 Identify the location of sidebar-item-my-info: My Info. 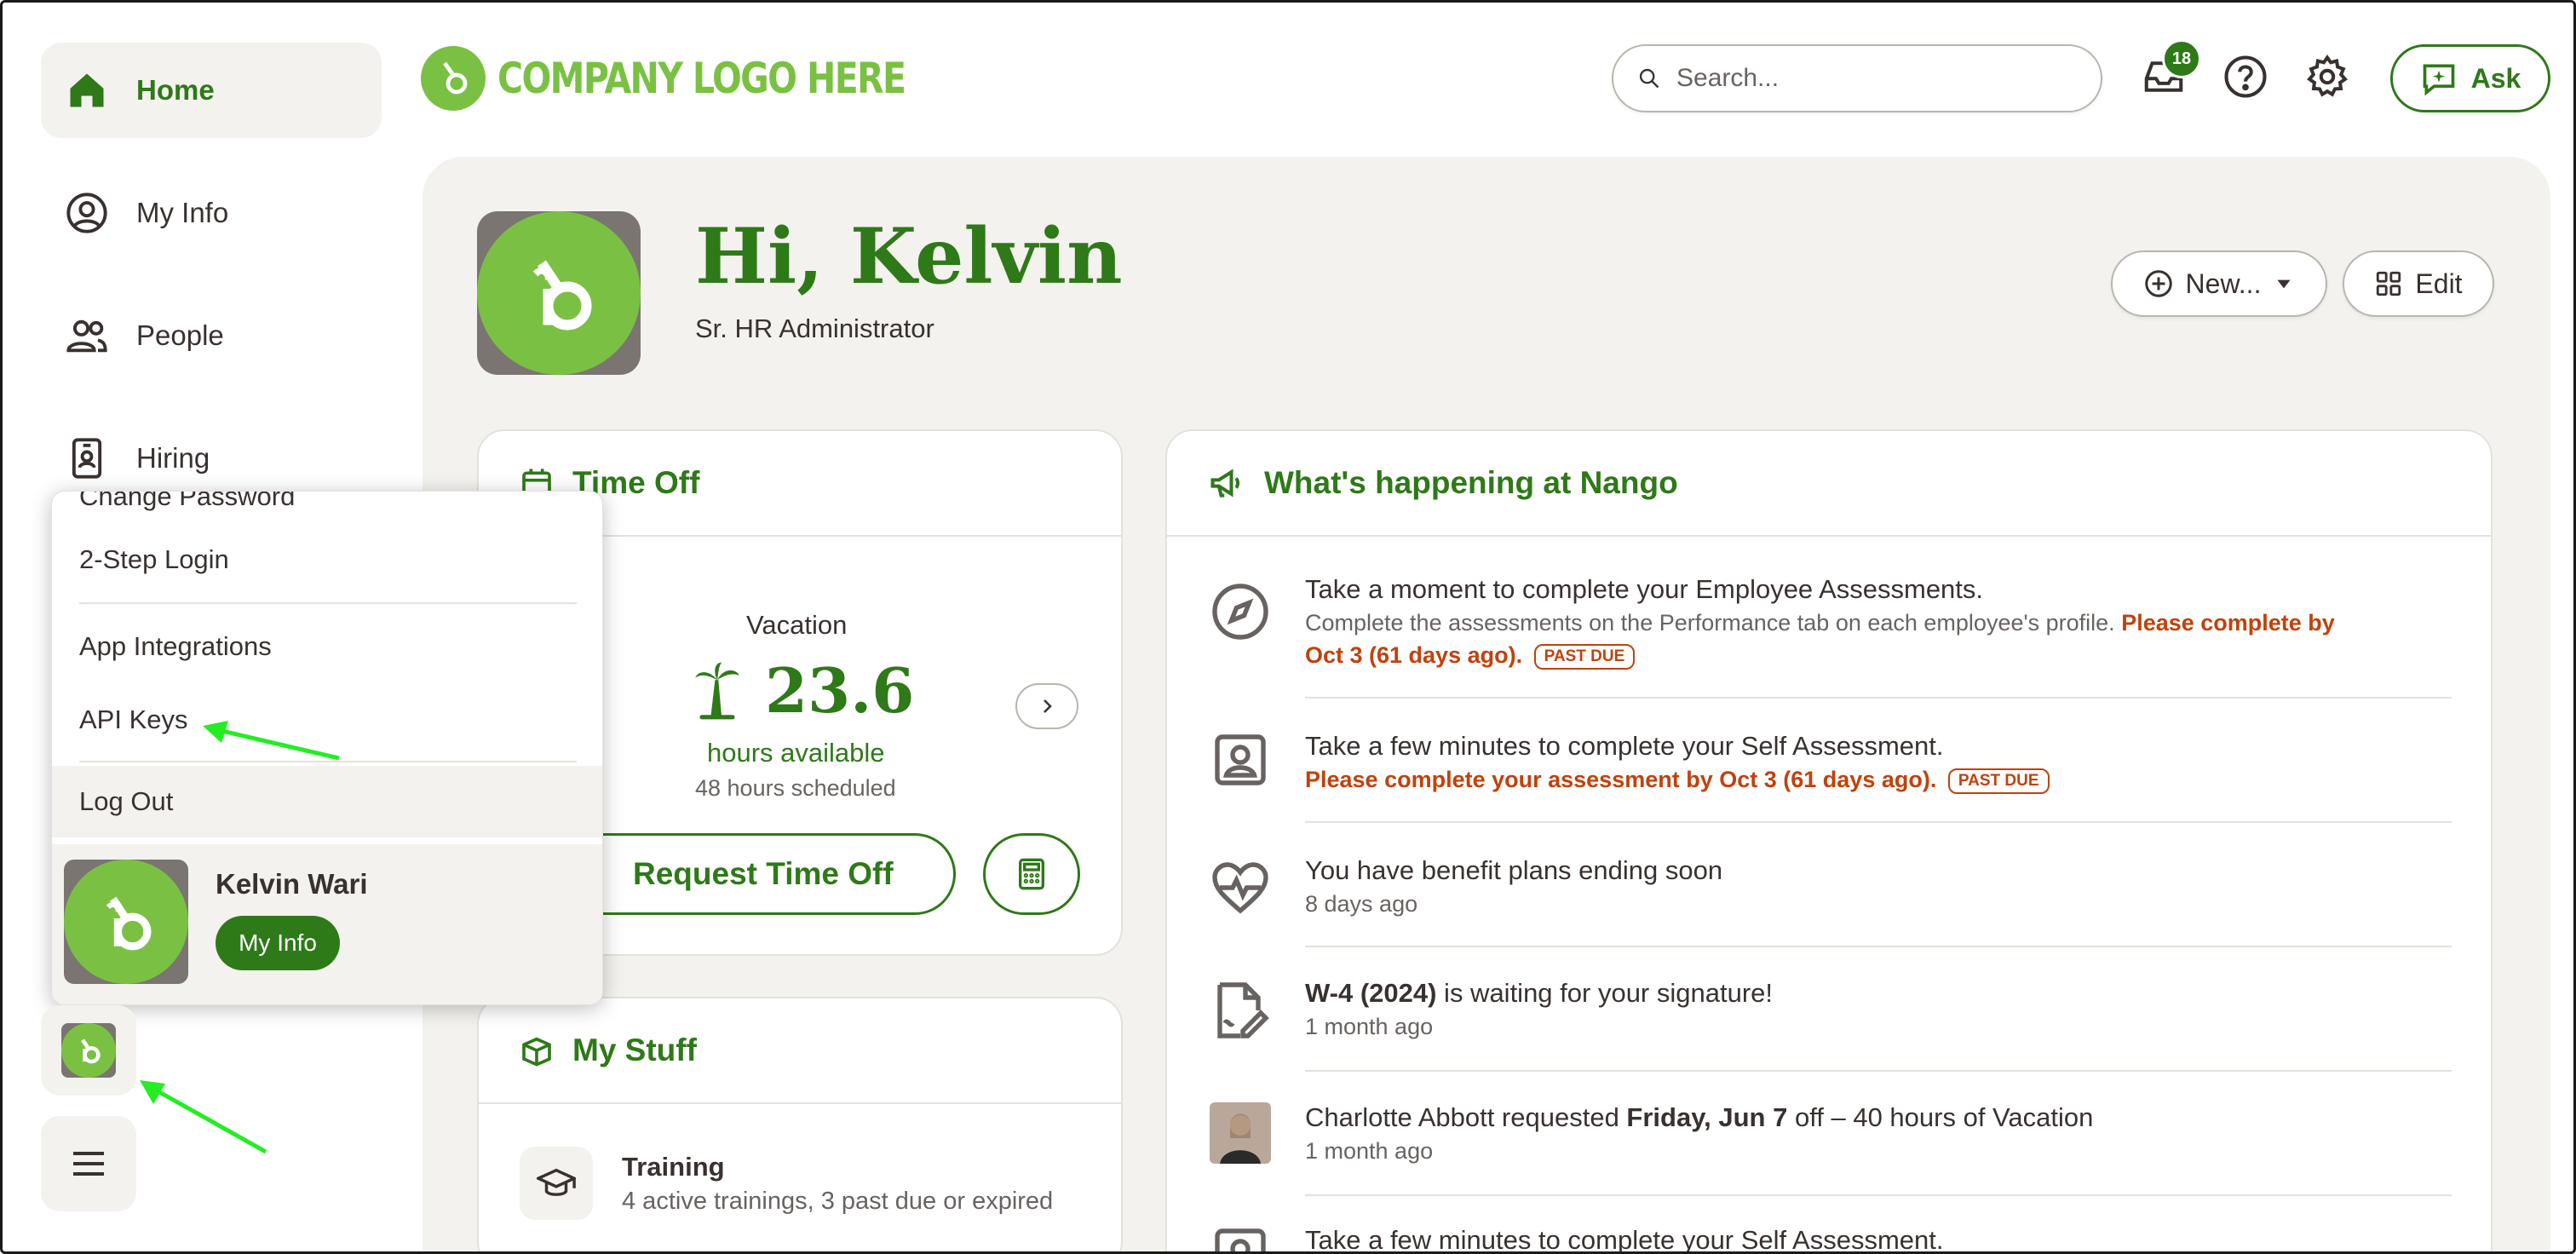
(211, 213).